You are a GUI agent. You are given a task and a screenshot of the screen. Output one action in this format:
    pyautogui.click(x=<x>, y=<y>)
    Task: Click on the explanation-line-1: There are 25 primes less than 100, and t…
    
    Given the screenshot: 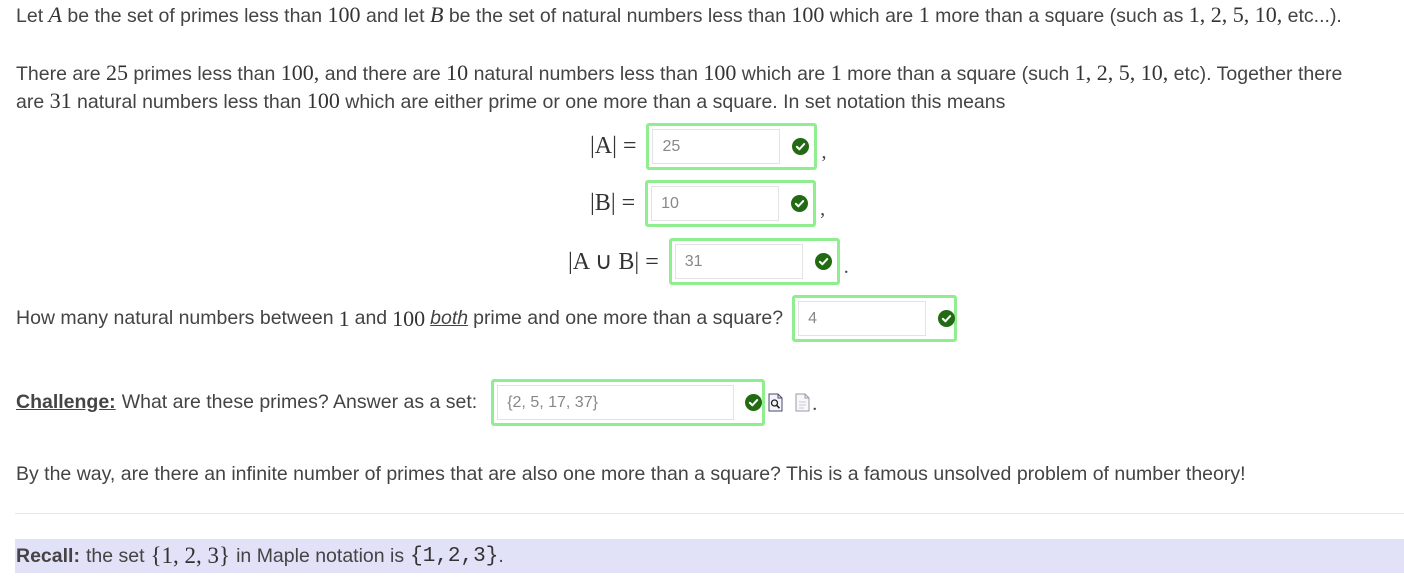 What is the action you would take?
    pyautogui.click(x=679, y=73)
    